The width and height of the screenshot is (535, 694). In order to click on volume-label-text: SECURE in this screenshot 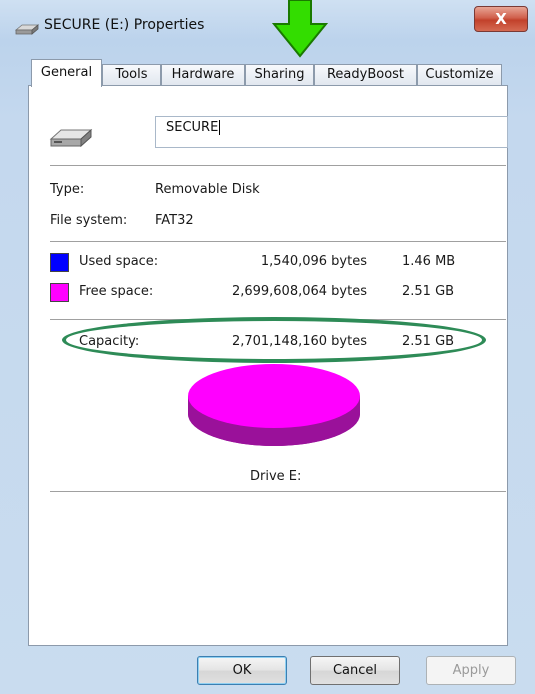, I will do `click(192, 127)`.